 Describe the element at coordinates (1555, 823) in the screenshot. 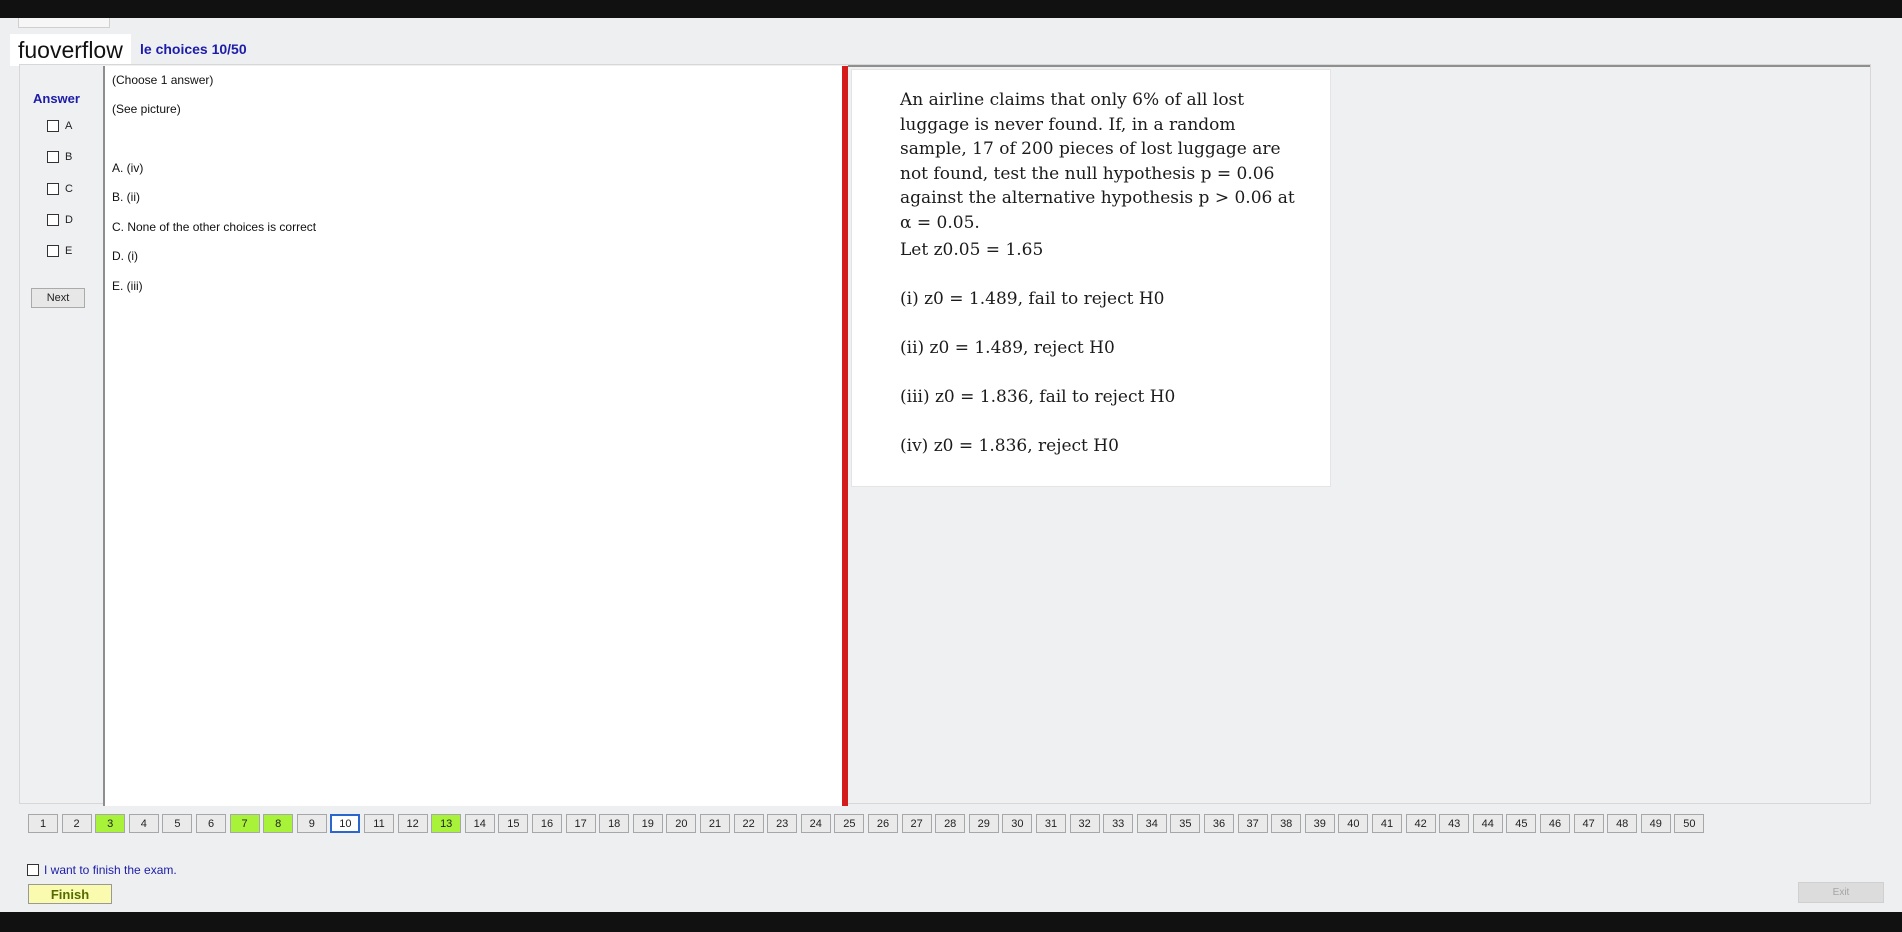

I see `question-nav-button-46: 46` at that location.